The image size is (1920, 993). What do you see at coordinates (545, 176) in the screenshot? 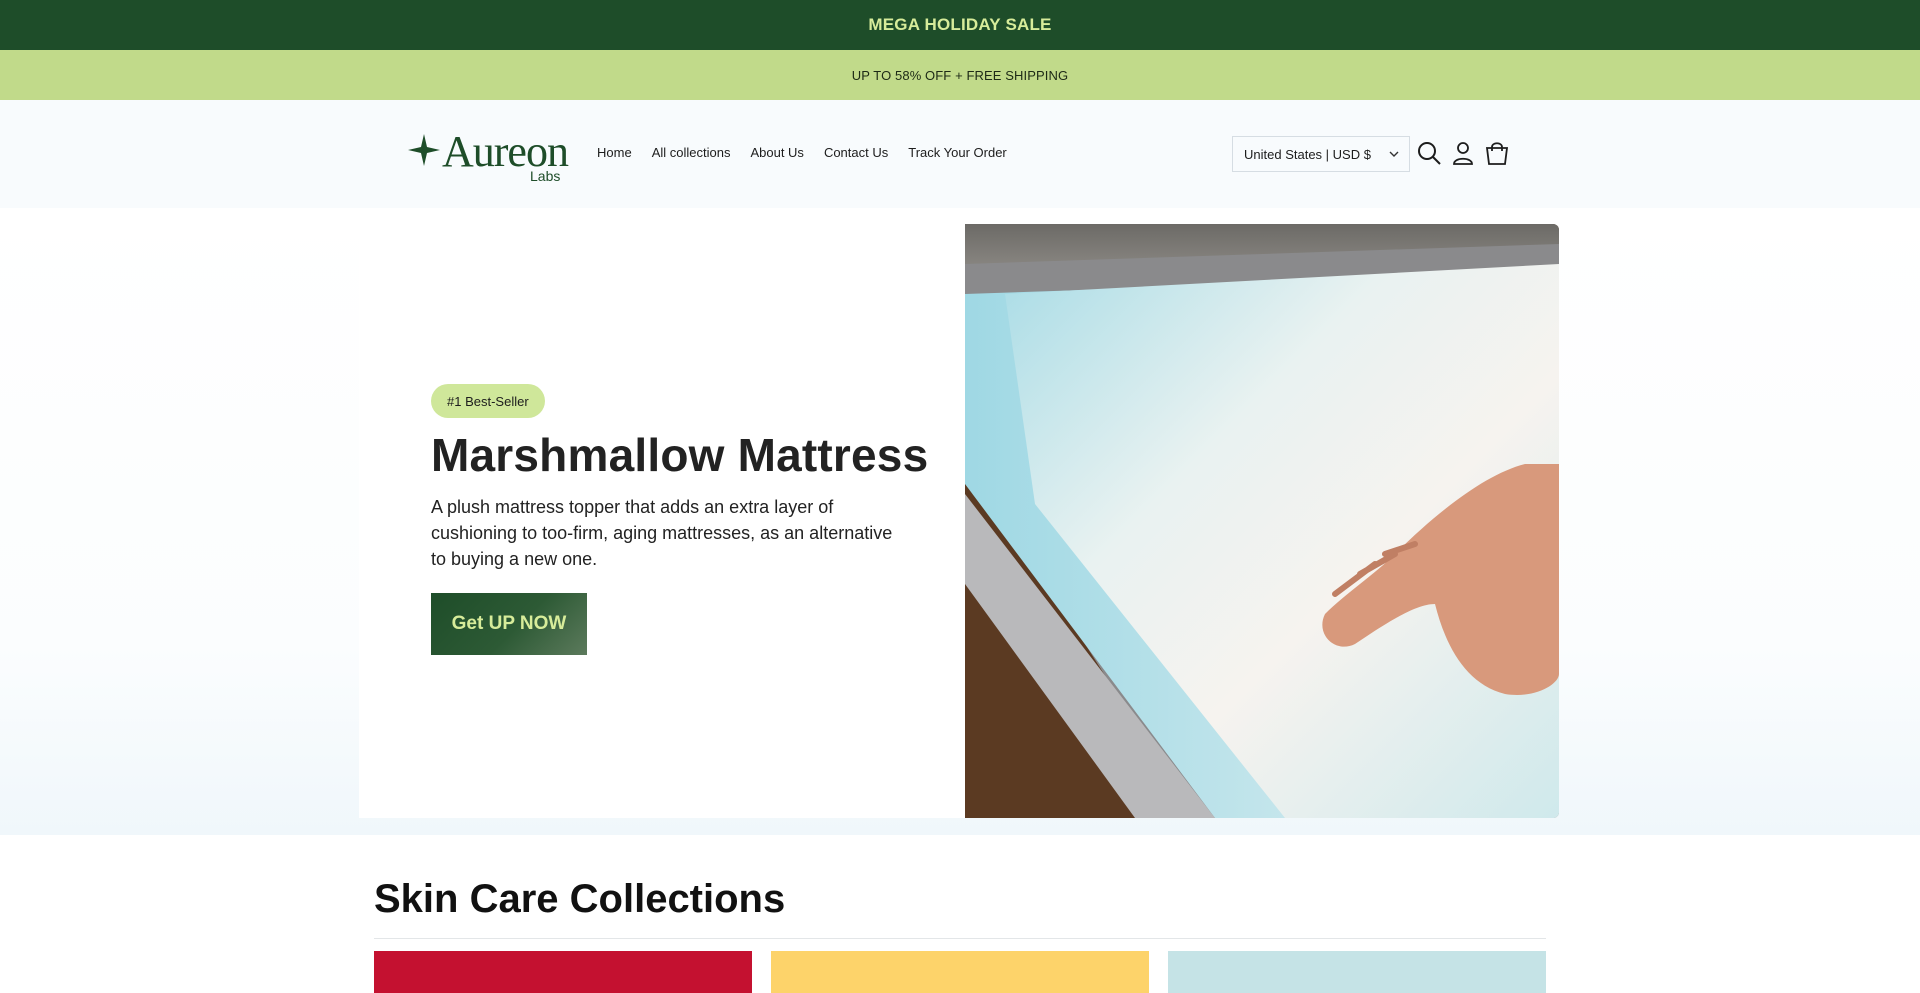
I see `logo-subtext: Labs` at bounding box center [545, 176].